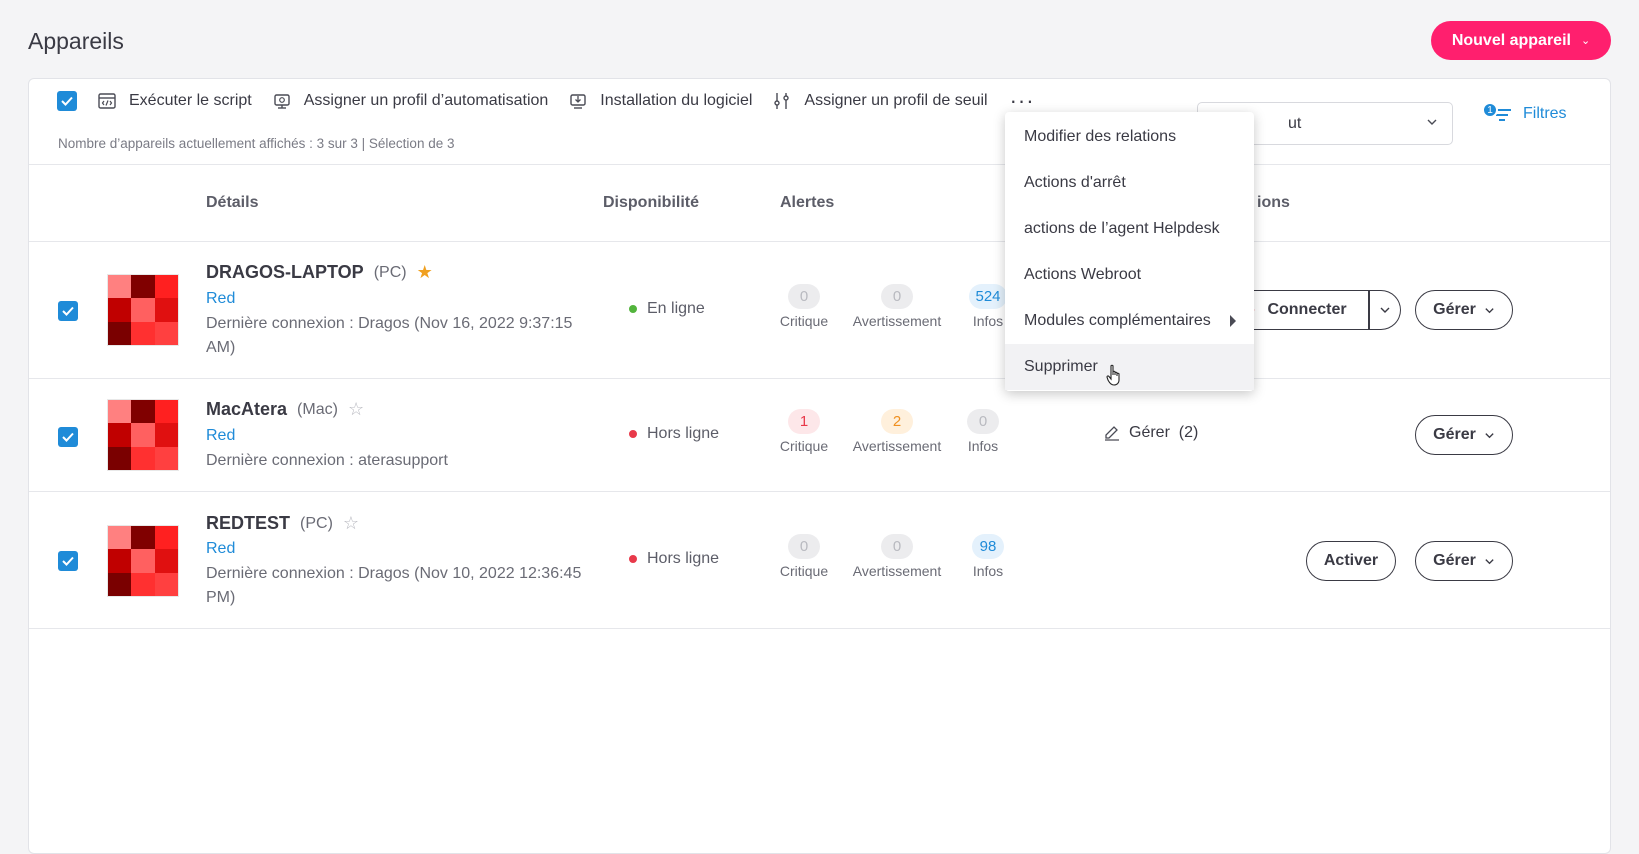 This screenshot has width=1639, height=854. What do you see at coordinates (190, 100) in the screenshot?
I see `run-script-label: Exécuter le script` at bounding box center [190, 100].